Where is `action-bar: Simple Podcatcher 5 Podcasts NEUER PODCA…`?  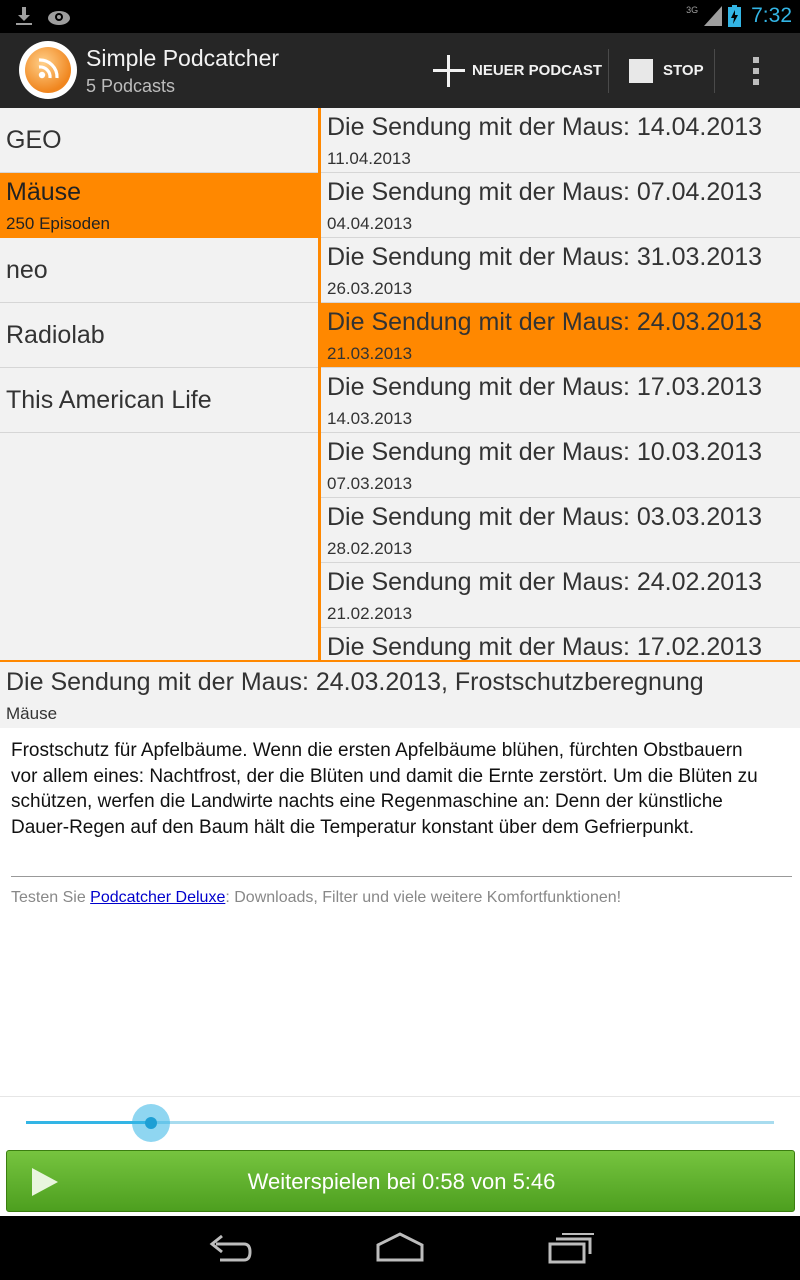 action-bar: Simple Podcatcher 5 Podcasts NEUER PODCA… is located at coordinates (400, 70).